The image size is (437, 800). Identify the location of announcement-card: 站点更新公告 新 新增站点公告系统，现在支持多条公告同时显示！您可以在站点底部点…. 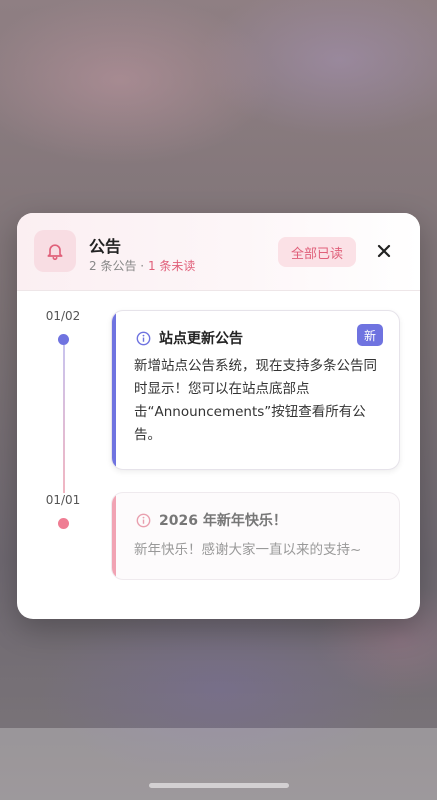
(255, 390).